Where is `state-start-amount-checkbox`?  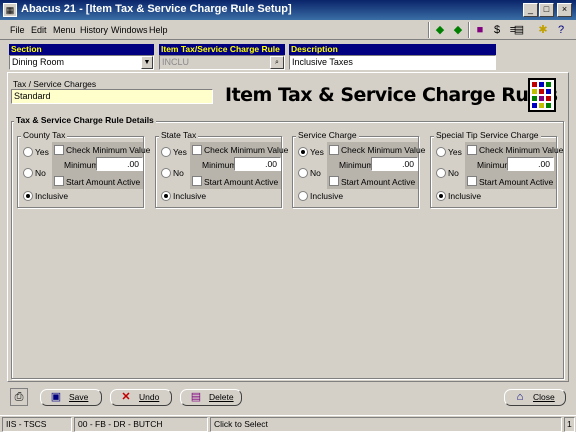 state-start-amount-checkbox is located at coordinates (197, 181).